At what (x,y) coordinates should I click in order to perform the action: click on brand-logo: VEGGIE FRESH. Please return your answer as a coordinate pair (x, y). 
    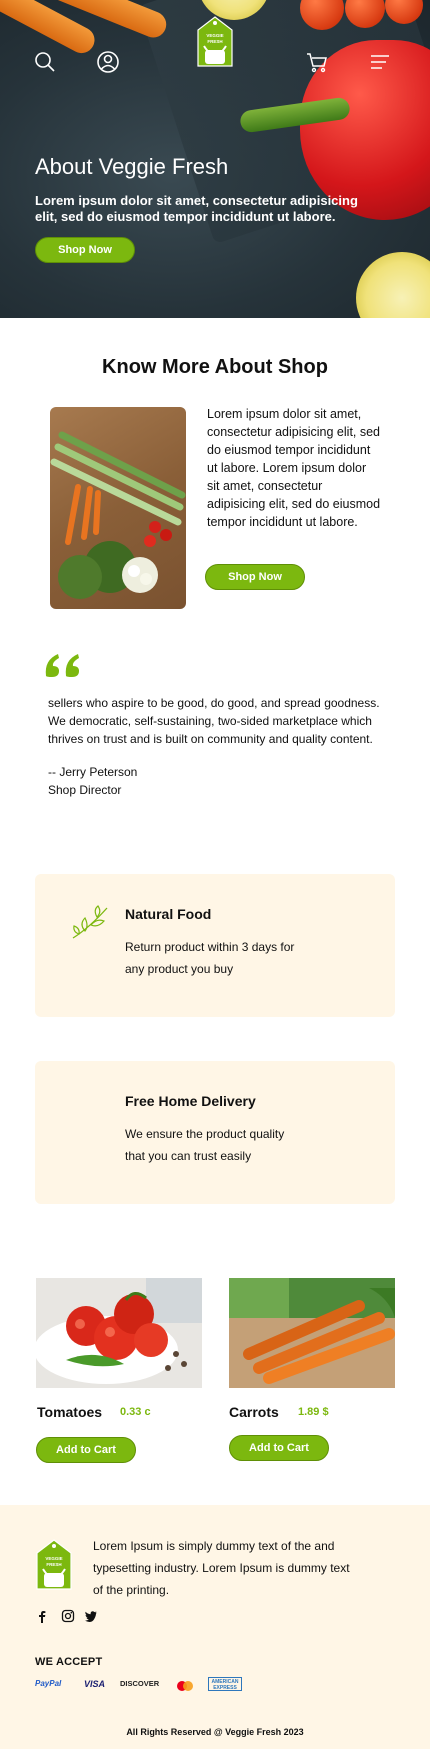
    Looking at the image, I should click on (215, 42).